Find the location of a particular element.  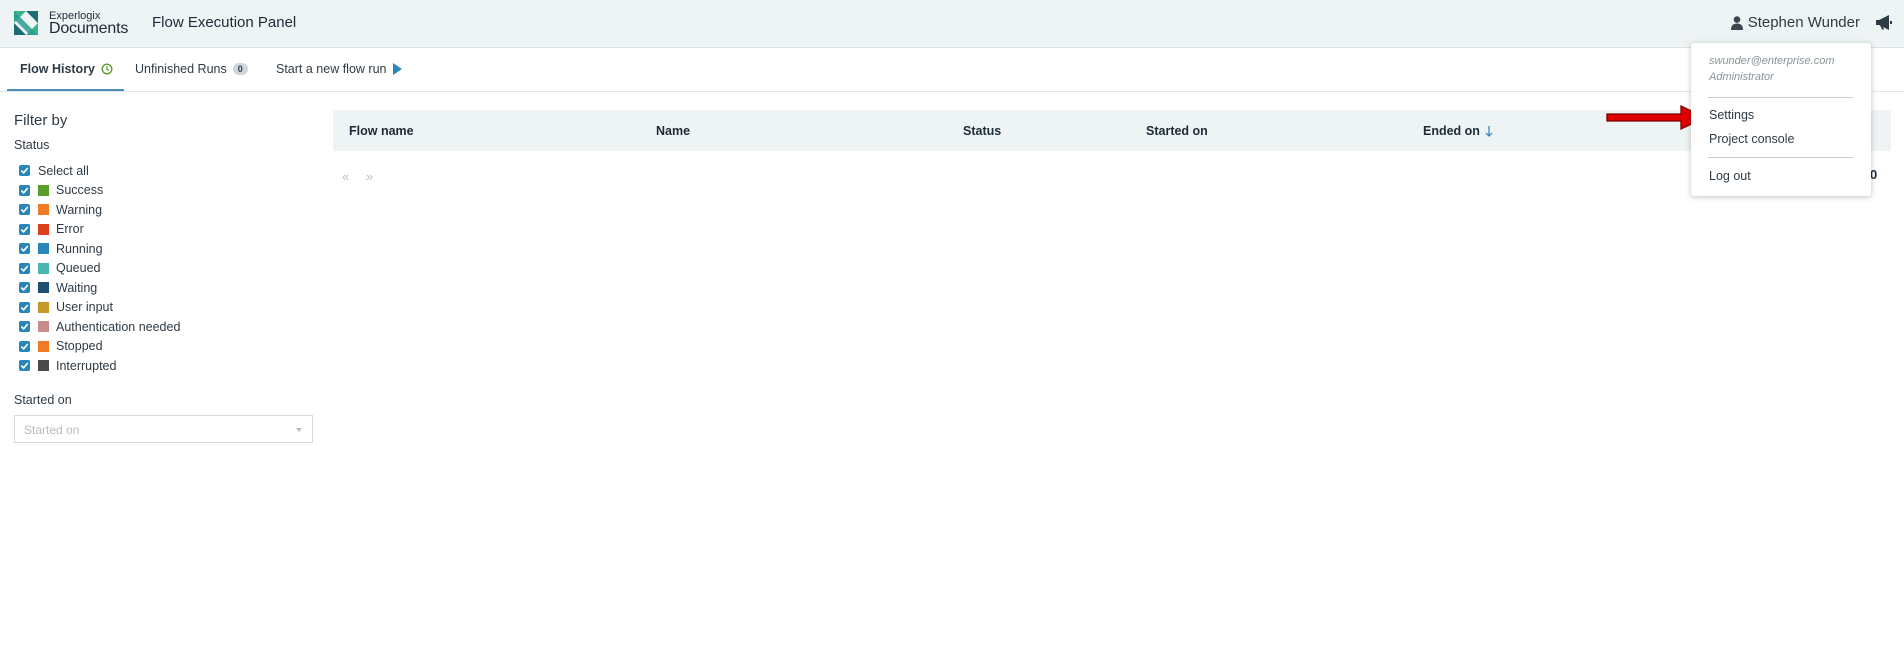

status-option: Success is located at coordinates (99, 191).